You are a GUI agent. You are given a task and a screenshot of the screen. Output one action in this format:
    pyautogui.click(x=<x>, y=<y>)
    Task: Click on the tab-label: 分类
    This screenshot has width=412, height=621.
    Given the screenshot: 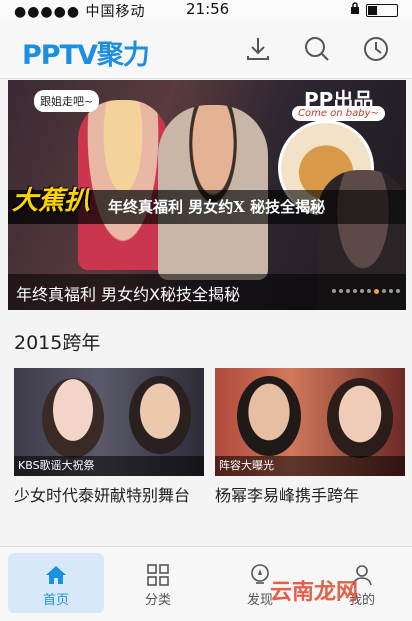 What is the action you would take?
    pyautogui.click(x=157, y=600)
    